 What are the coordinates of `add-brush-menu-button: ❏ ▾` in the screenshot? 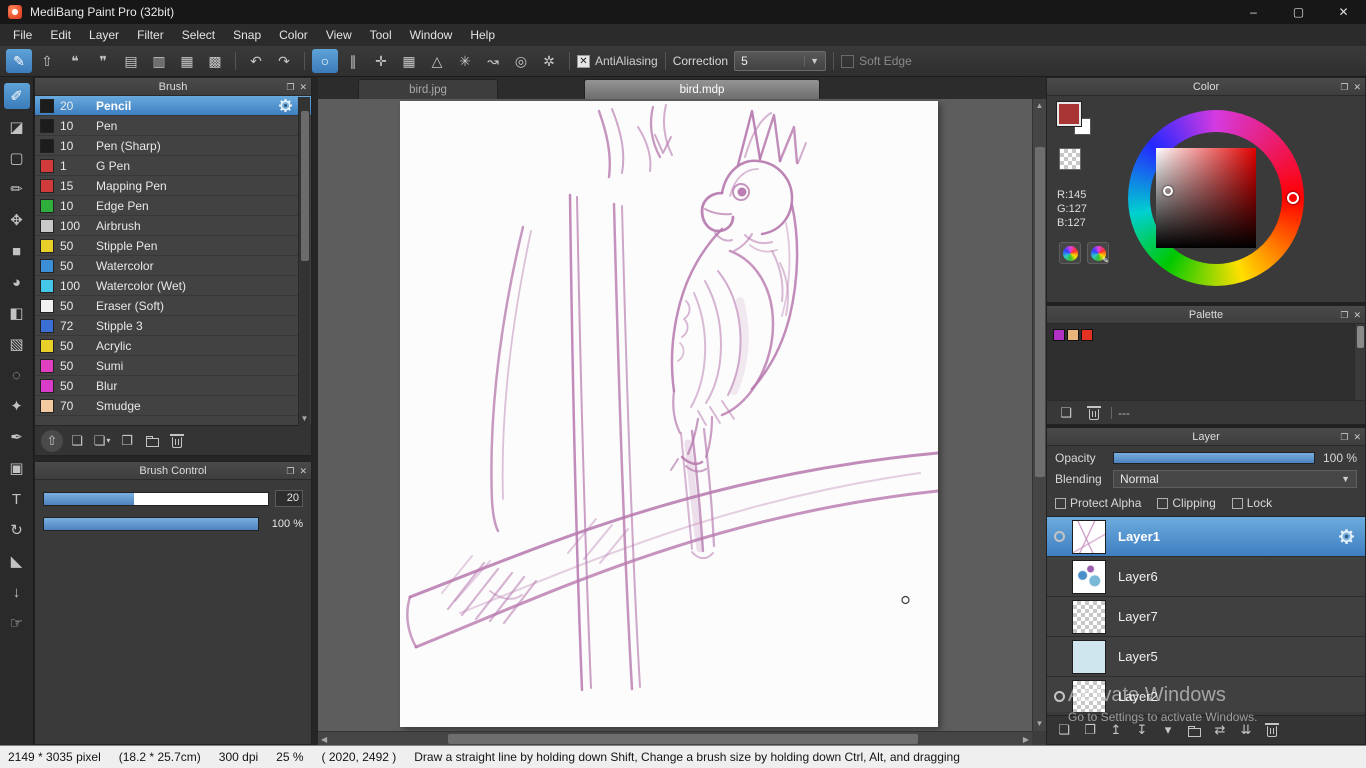 It's located at (102, 441).